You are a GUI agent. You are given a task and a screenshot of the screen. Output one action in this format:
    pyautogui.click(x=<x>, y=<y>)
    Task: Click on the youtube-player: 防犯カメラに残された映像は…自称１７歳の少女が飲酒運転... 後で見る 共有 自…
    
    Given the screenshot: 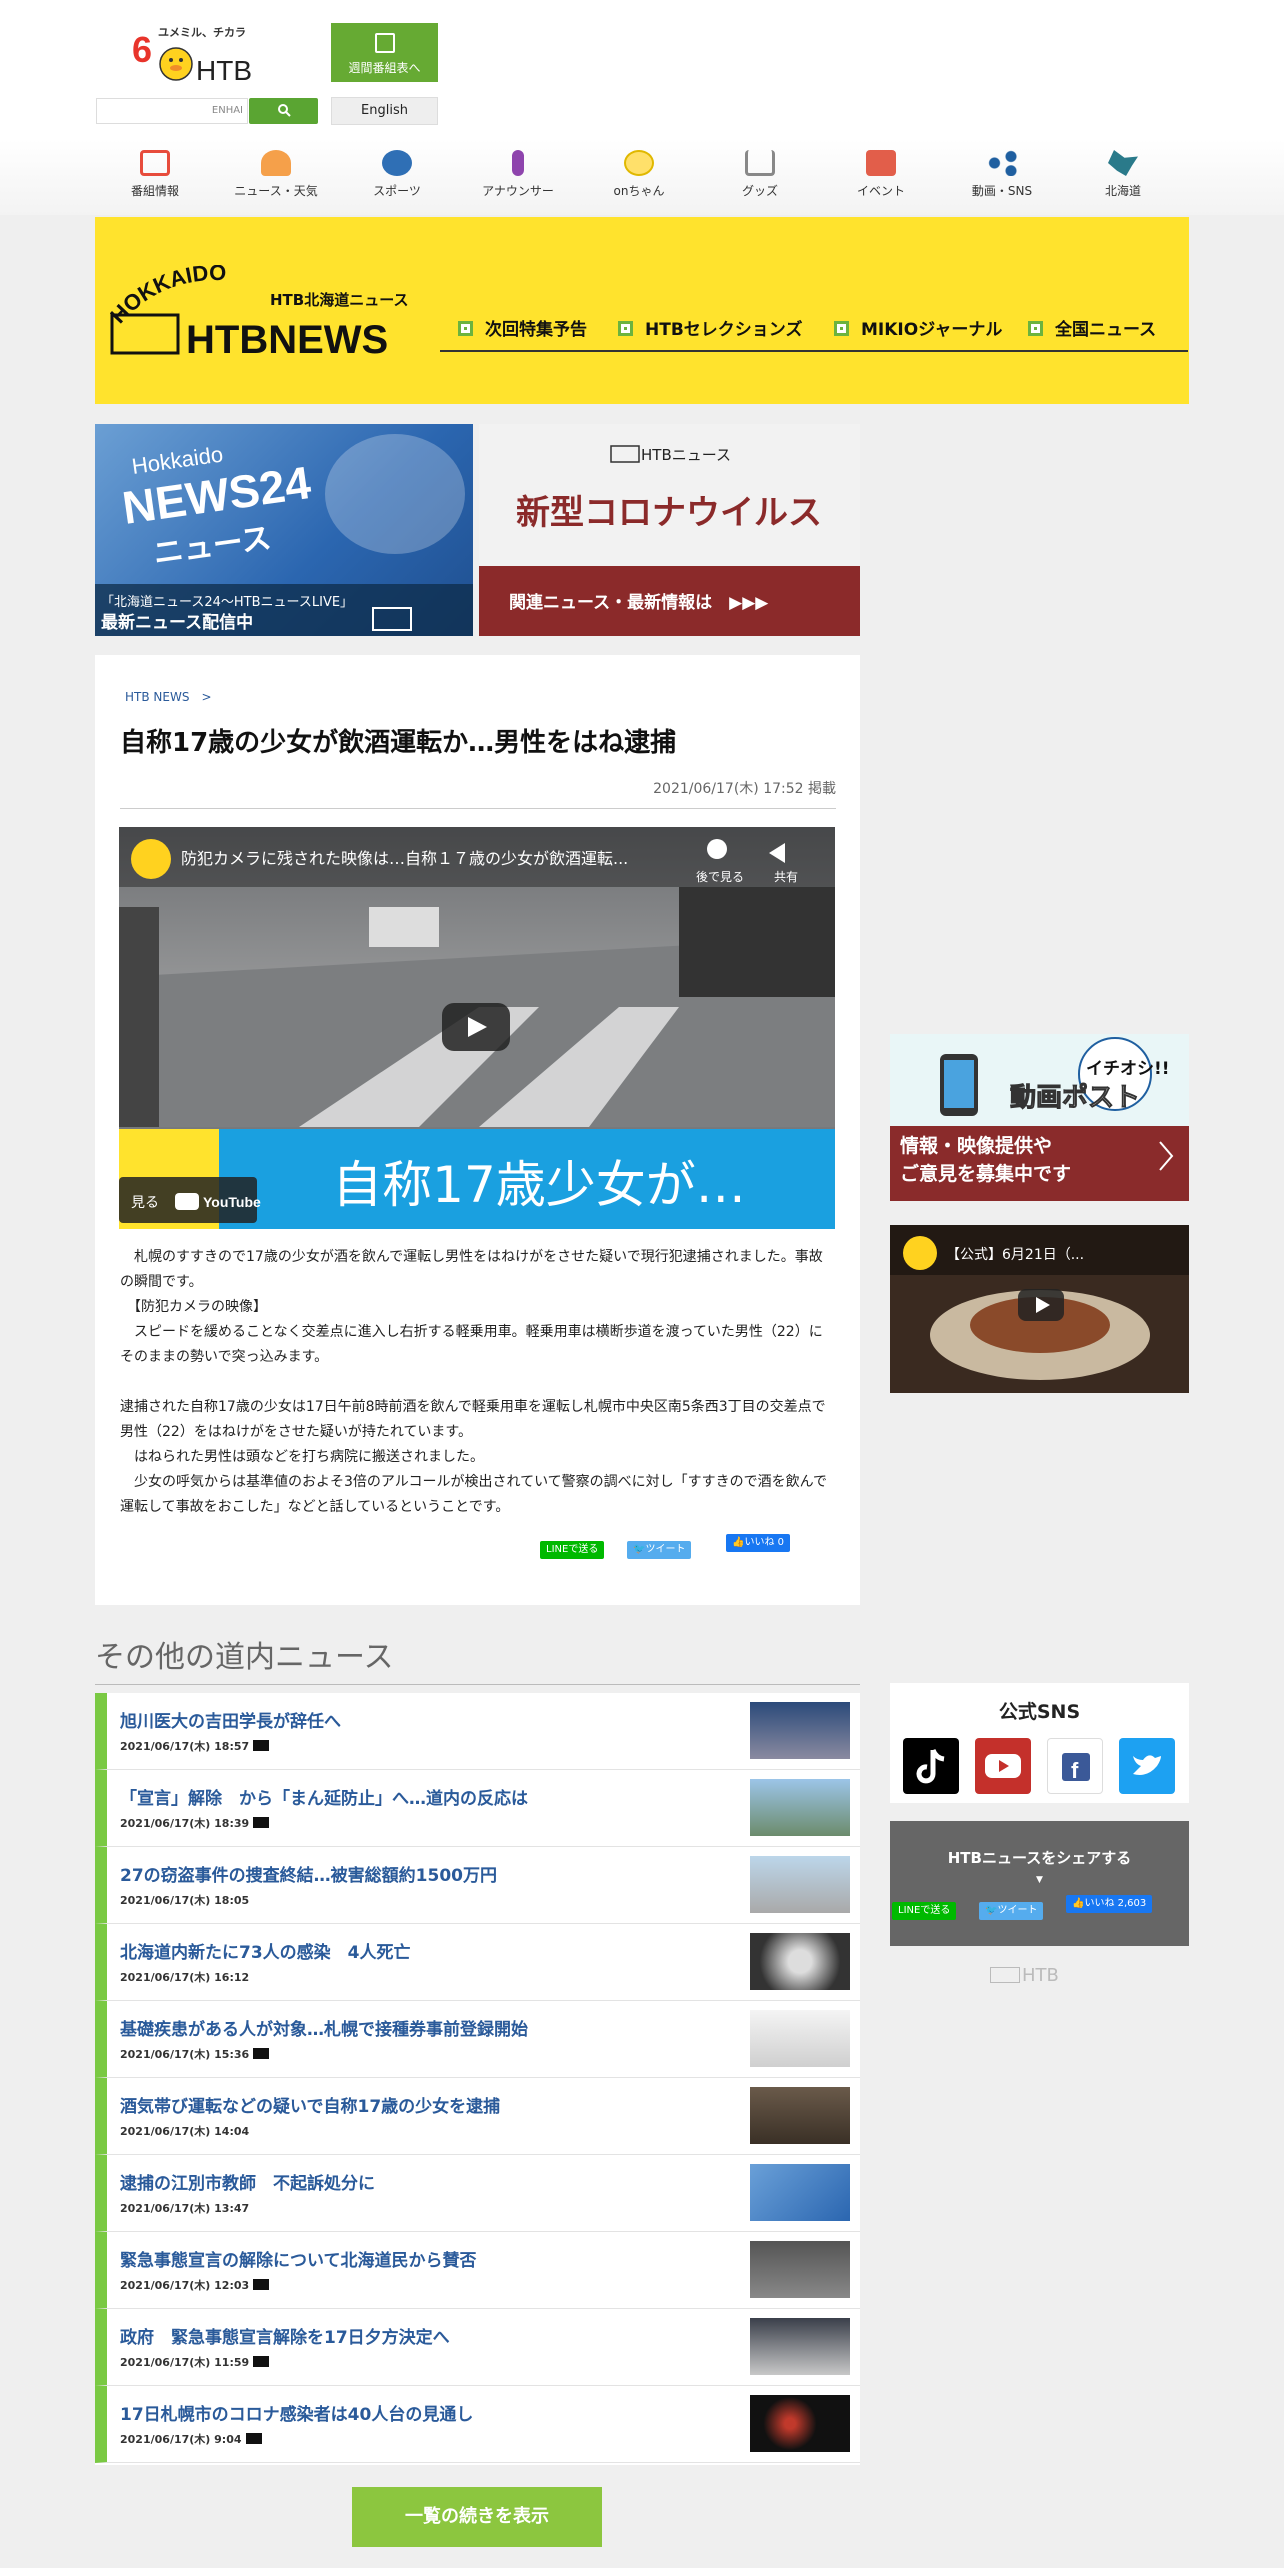 What is the action you would take?
    pyautogui.click(x=477, y=1028)
    